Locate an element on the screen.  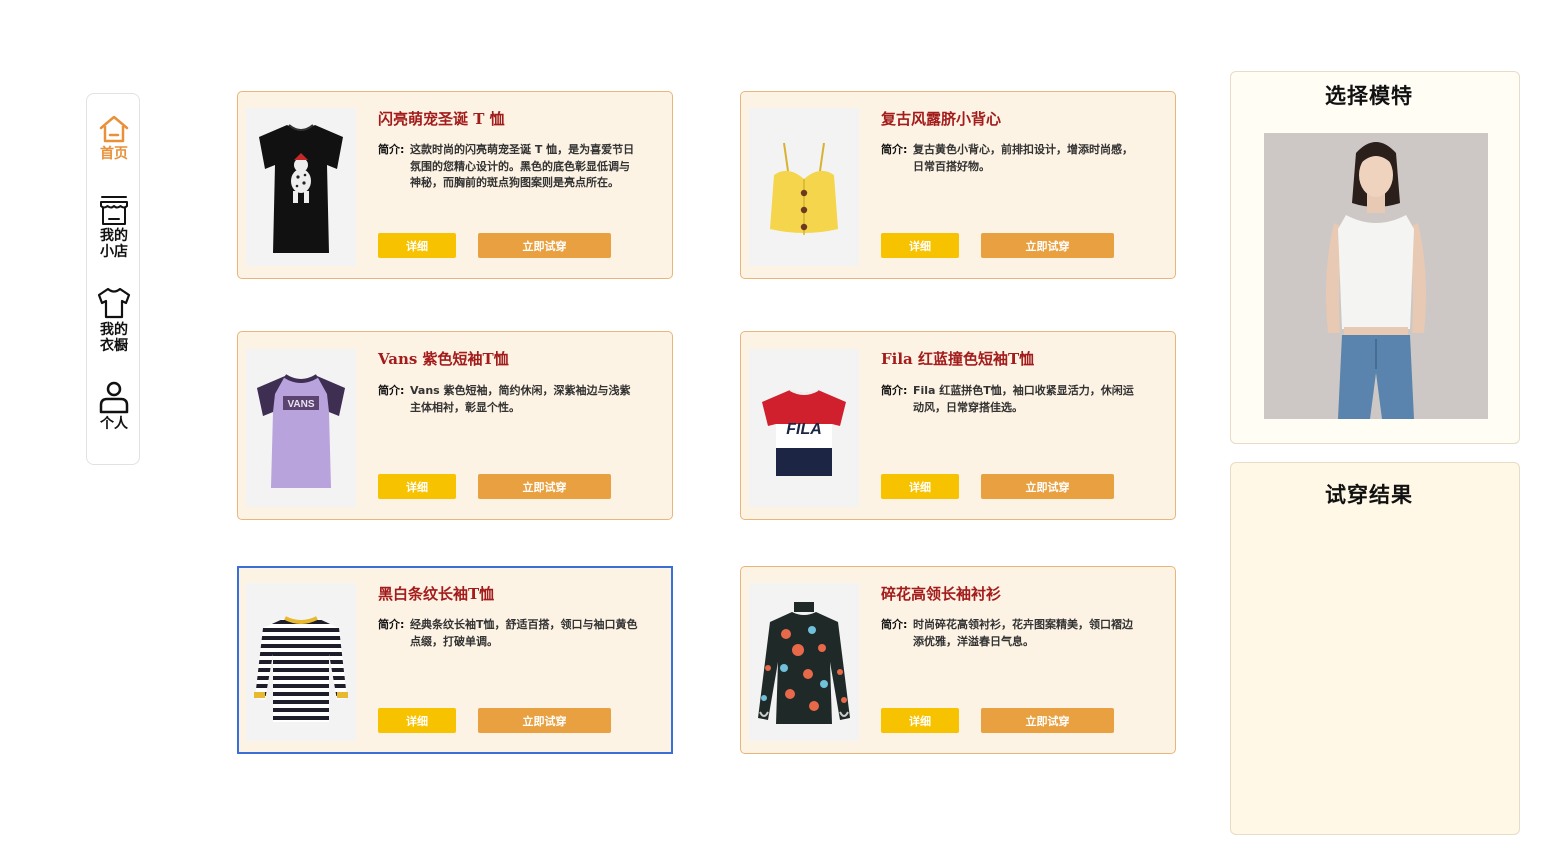
vans-logo: VANS is located at coordinates (300, 404).